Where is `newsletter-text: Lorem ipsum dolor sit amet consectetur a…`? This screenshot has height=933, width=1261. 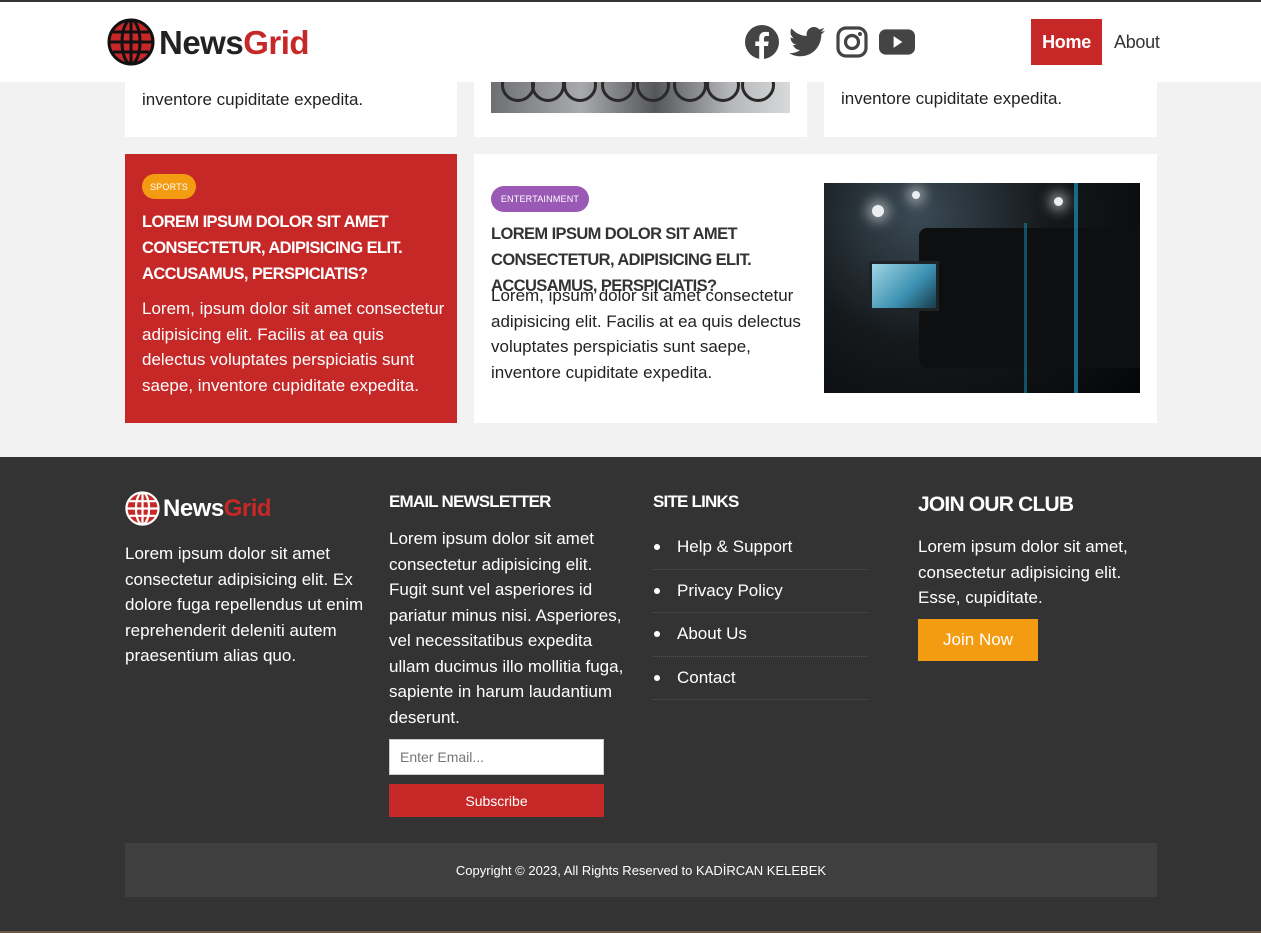
newsletter-text: Lorem ipsum dolor sit amet consectetur a… is located at coordinates (506, 628).